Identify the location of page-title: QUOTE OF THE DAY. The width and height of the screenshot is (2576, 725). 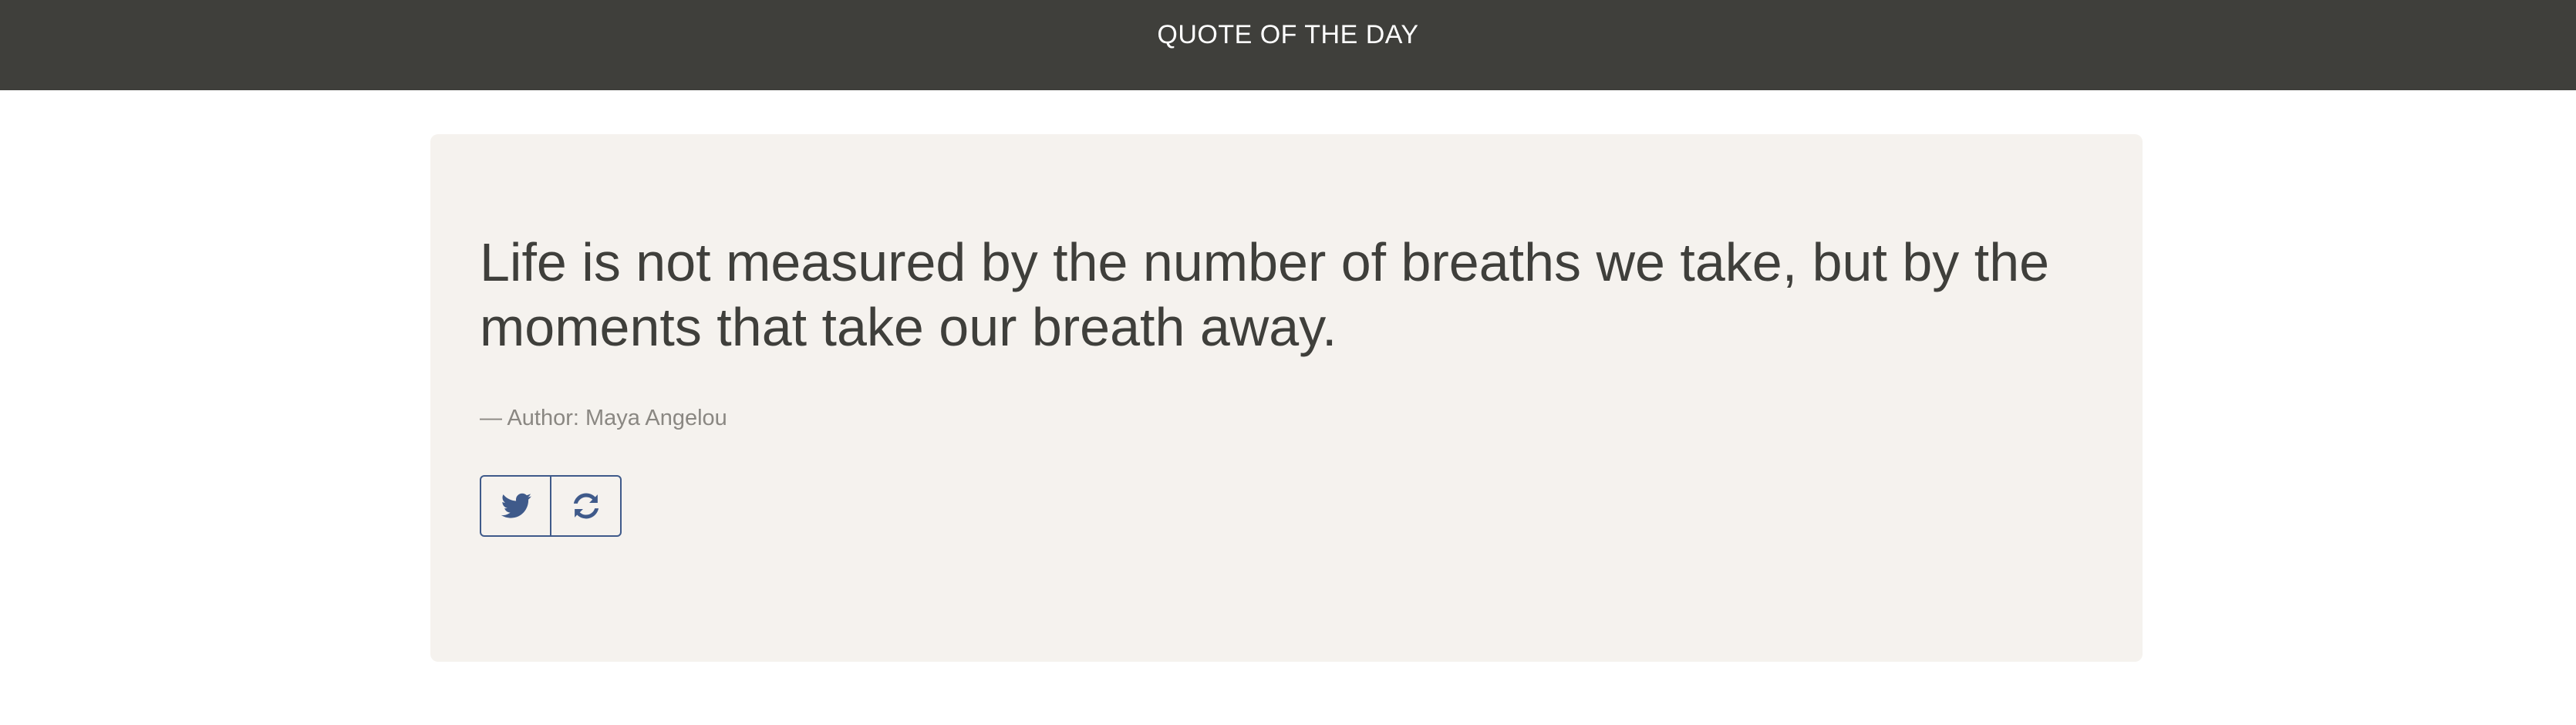
(1288, 34).